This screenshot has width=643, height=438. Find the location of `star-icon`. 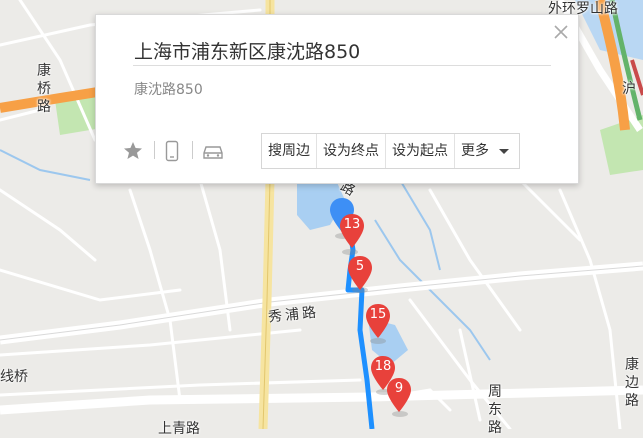

star-icon is located at coordinates (133, 151).